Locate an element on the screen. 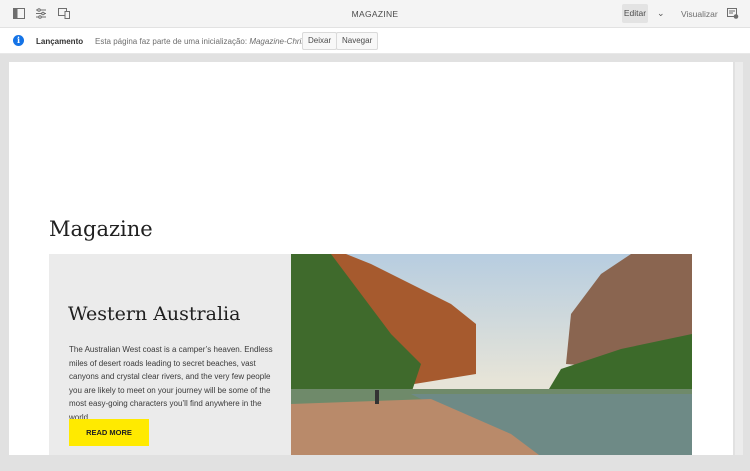 The width and height of the screenshot is (750, 471). page-info-icon is located at coordinates (733, 13).